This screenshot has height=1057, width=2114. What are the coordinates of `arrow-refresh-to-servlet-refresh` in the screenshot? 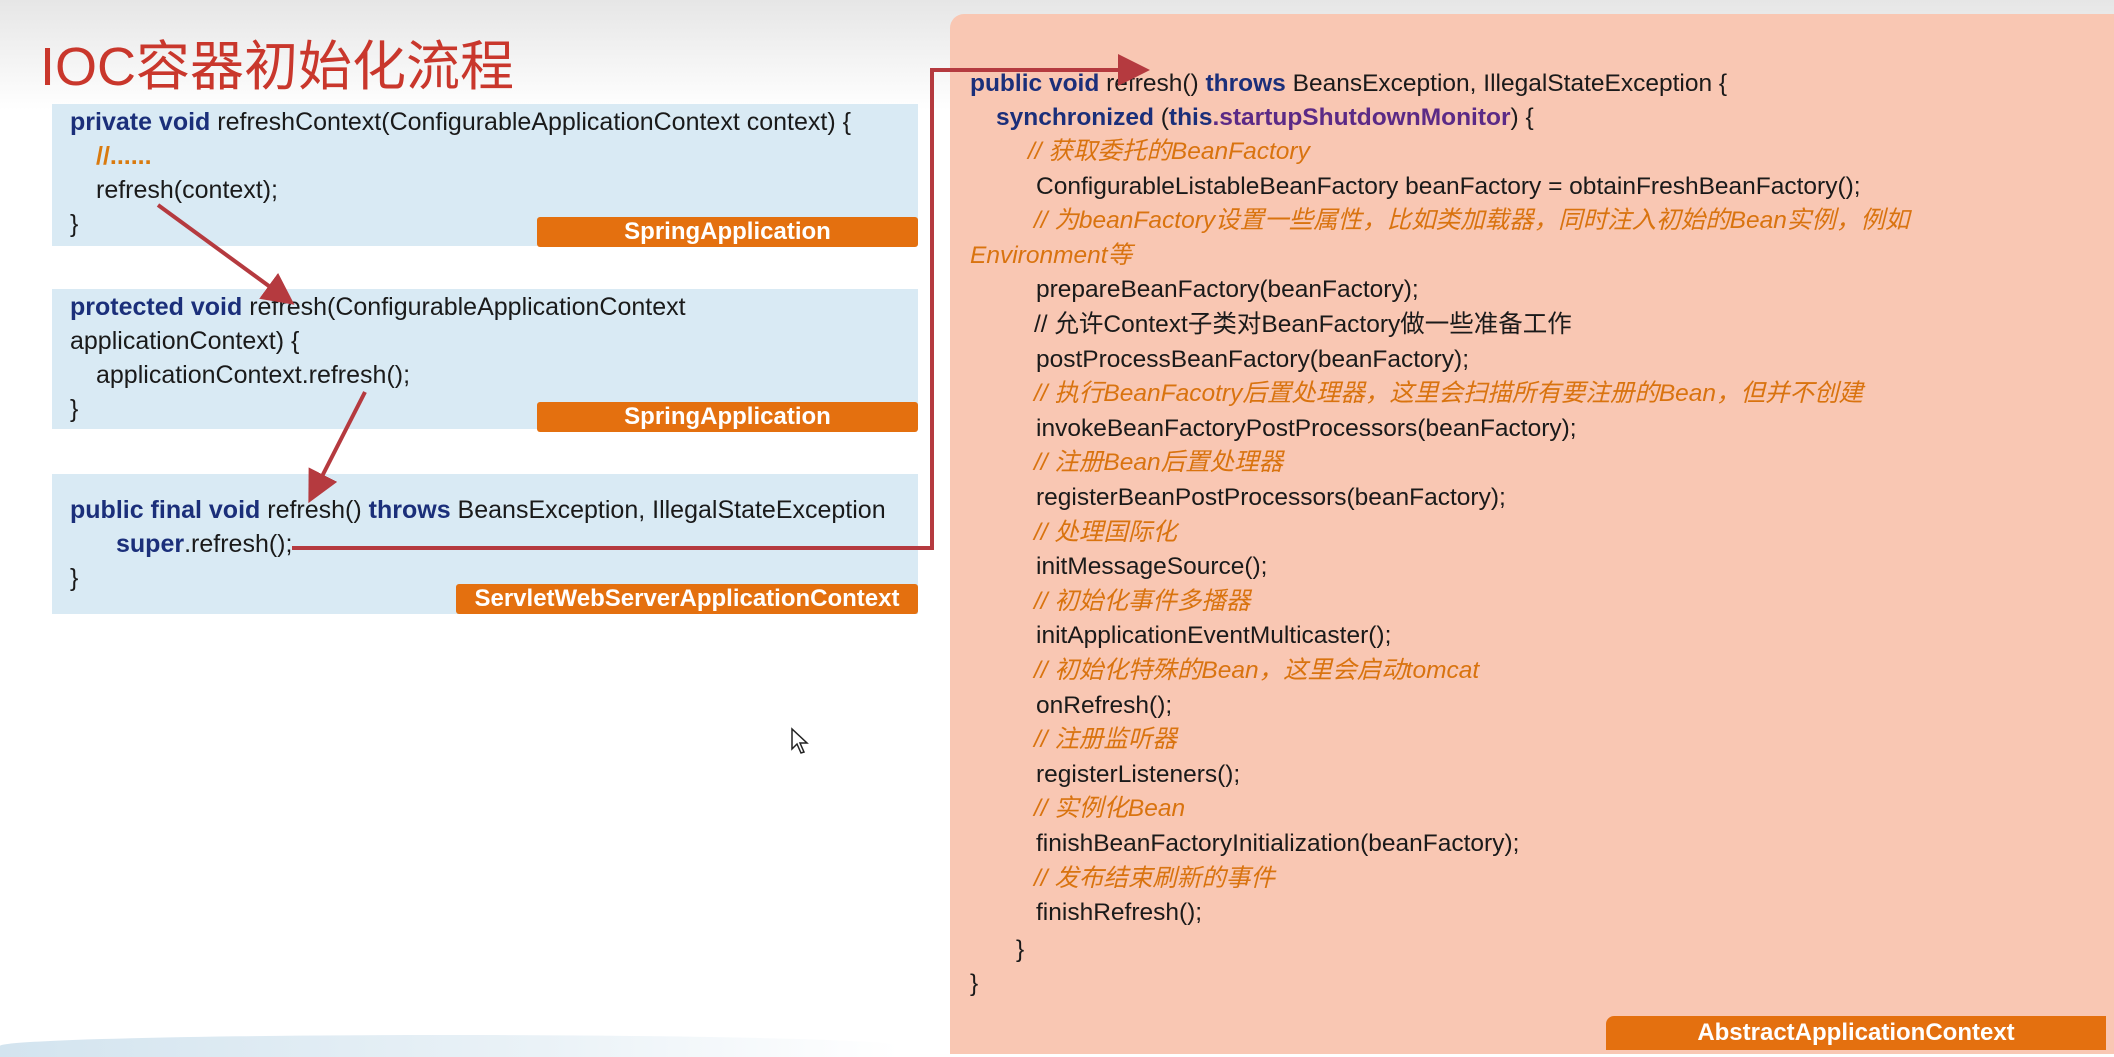 It's located at (337, 447).